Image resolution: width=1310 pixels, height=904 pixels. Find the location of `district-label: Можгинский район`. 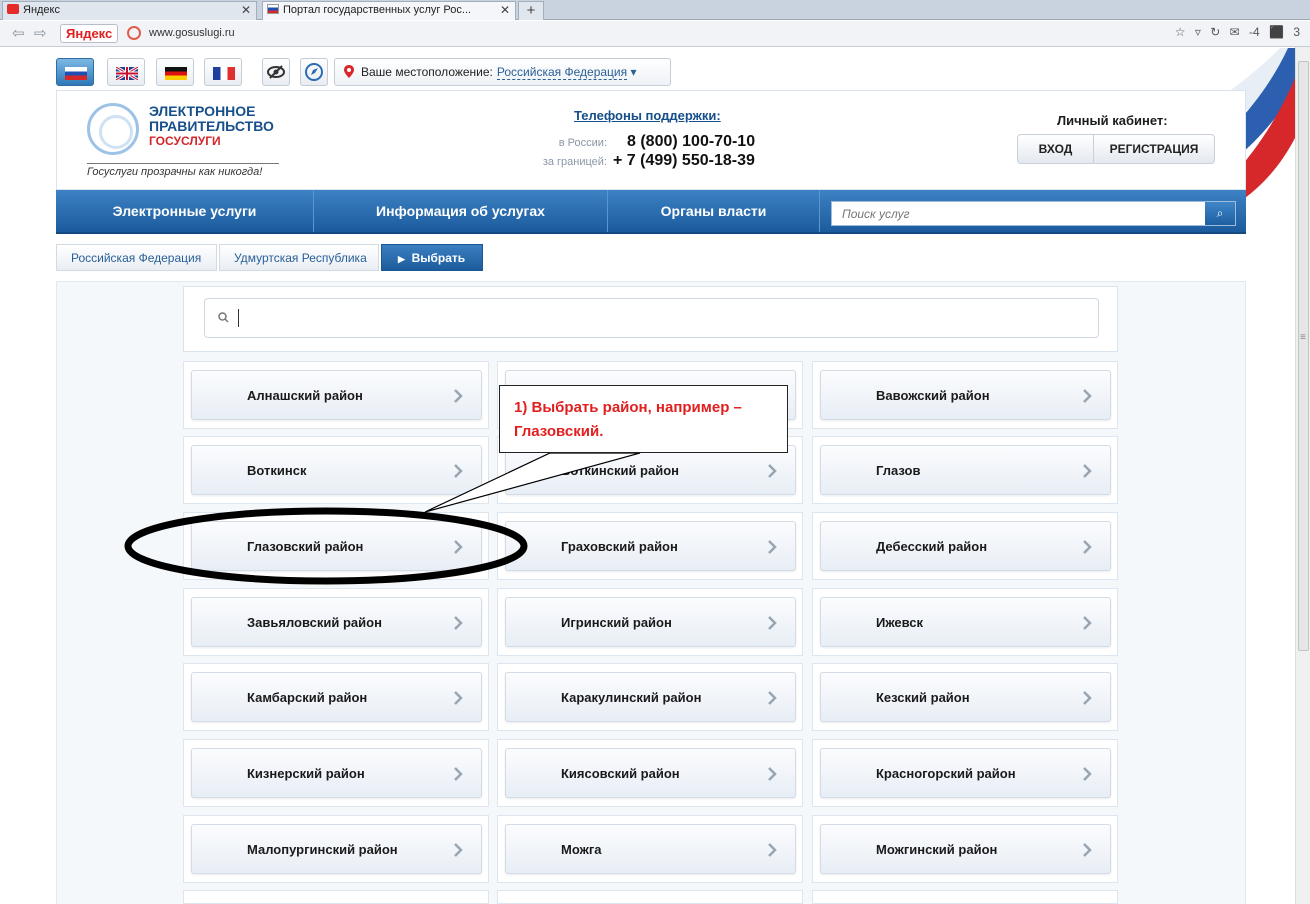

district-label: Можгинский район is located at coordinates (937, 849).